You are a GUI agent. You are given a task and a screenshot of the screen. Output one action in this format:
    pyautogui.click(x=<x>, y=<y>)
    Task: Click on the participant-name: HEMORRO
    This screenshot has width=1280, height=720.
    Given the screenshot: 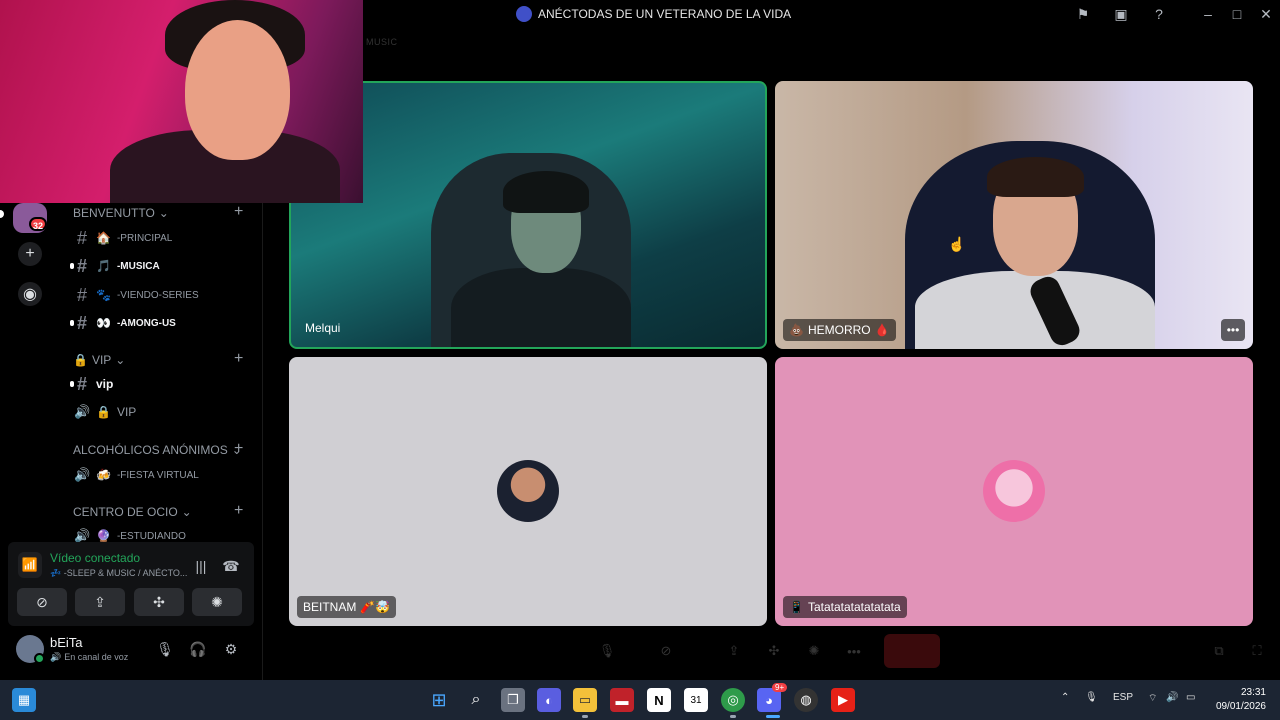 What is the action you would take?
    pyautogui.click(x=839, y=330)
    